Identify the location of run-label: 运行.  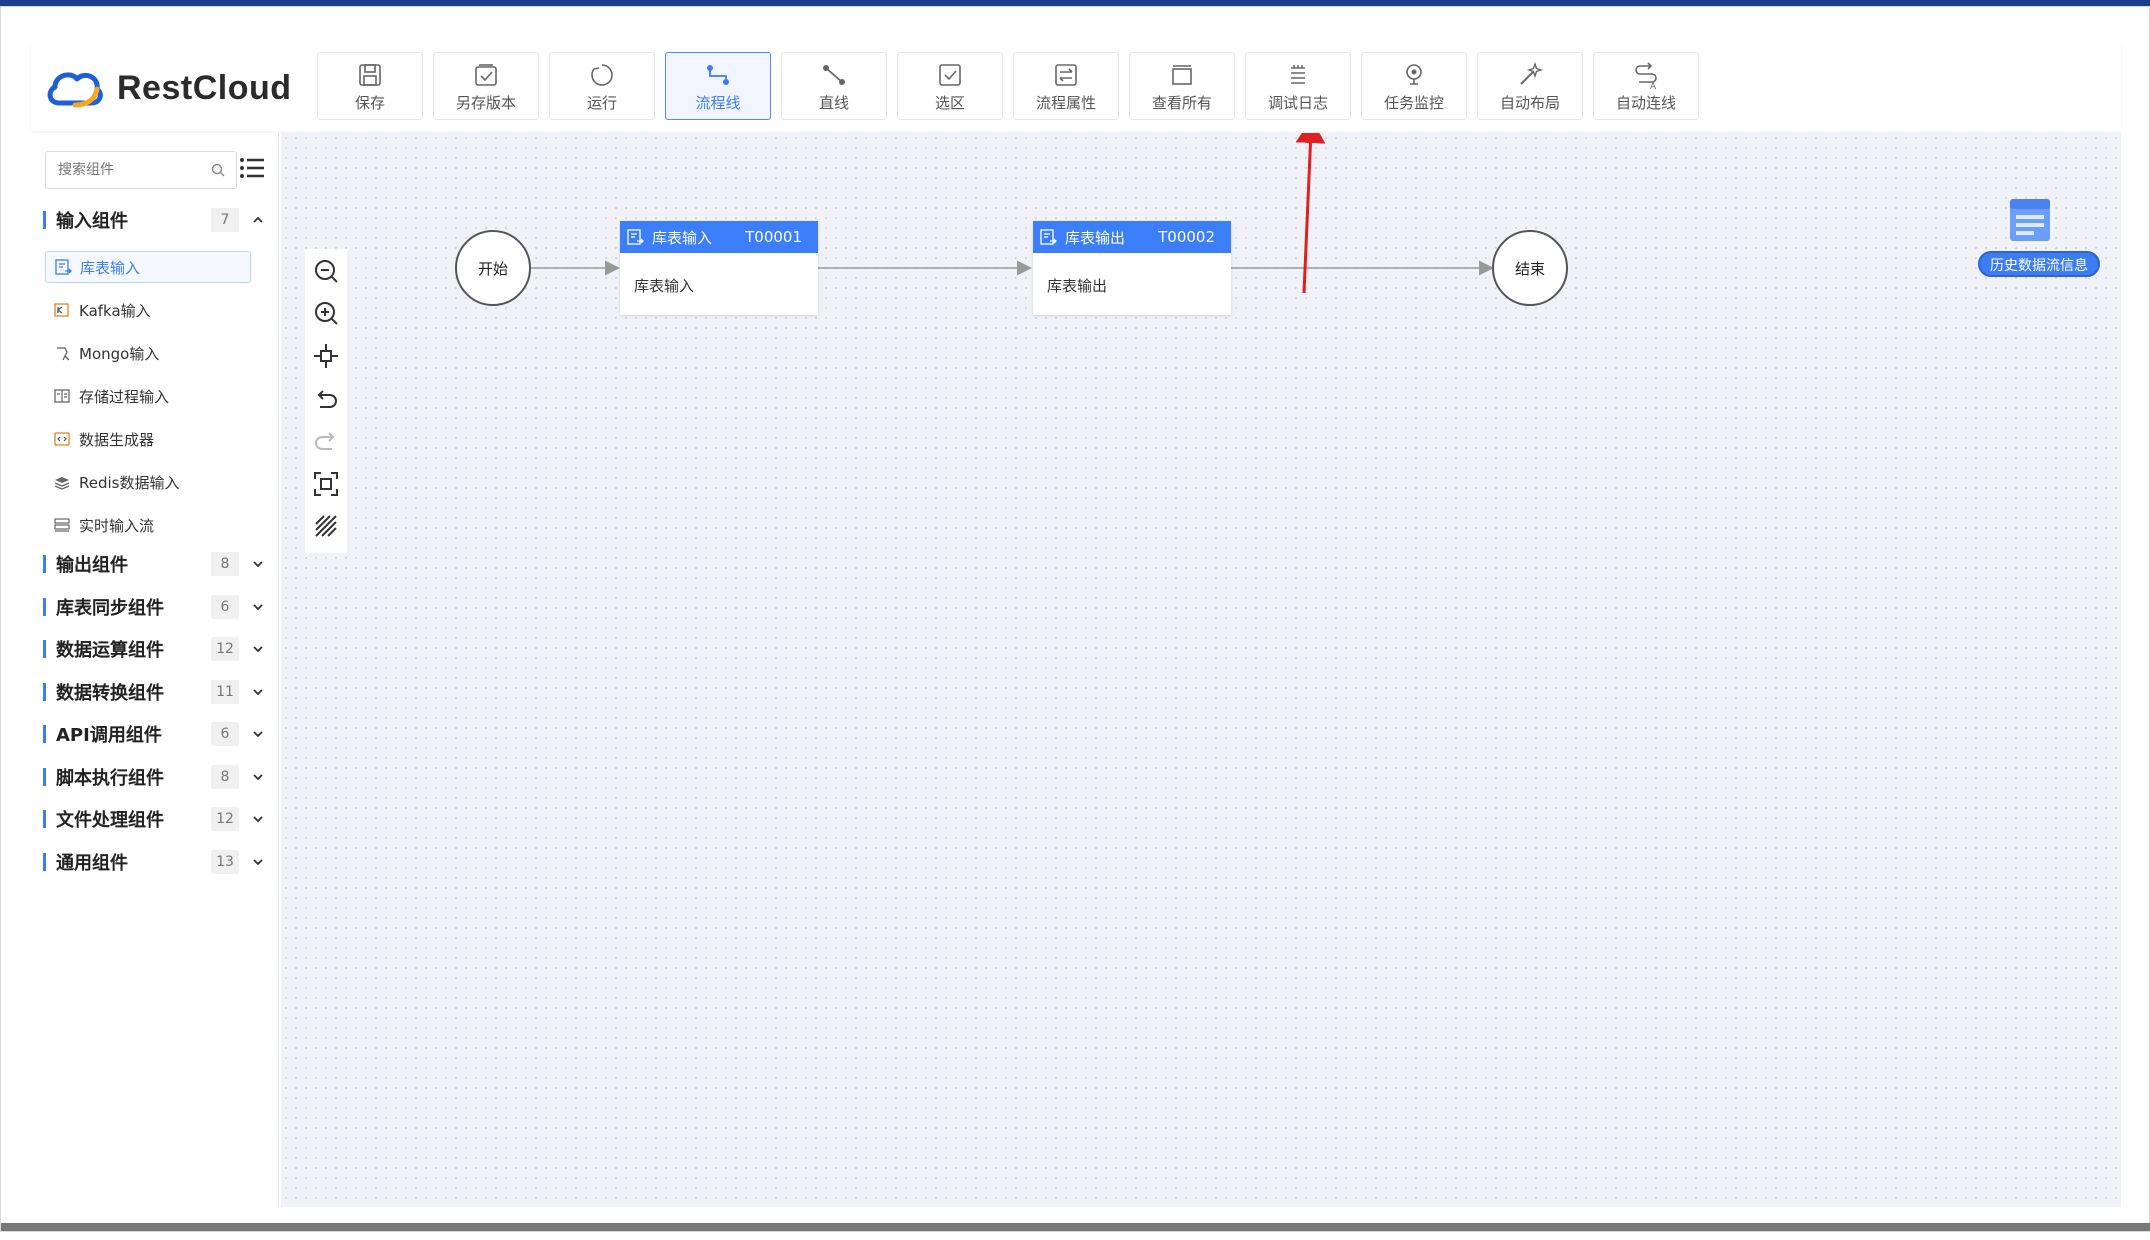
(601, 102).